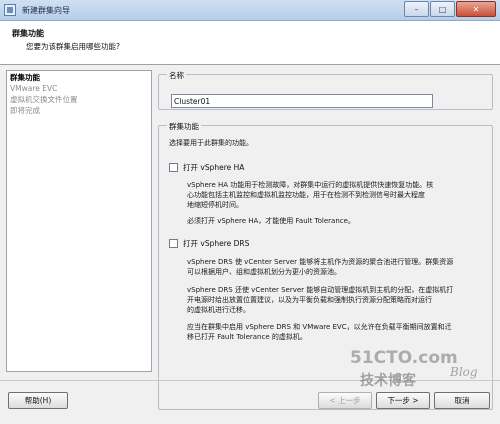 This screenshot has width=500, height=424. What do you see at coordinates (79, 88) in the screenshot?
I see `nav-step-vmware-evc: VMware EVC` at bounding box center [79, 88].